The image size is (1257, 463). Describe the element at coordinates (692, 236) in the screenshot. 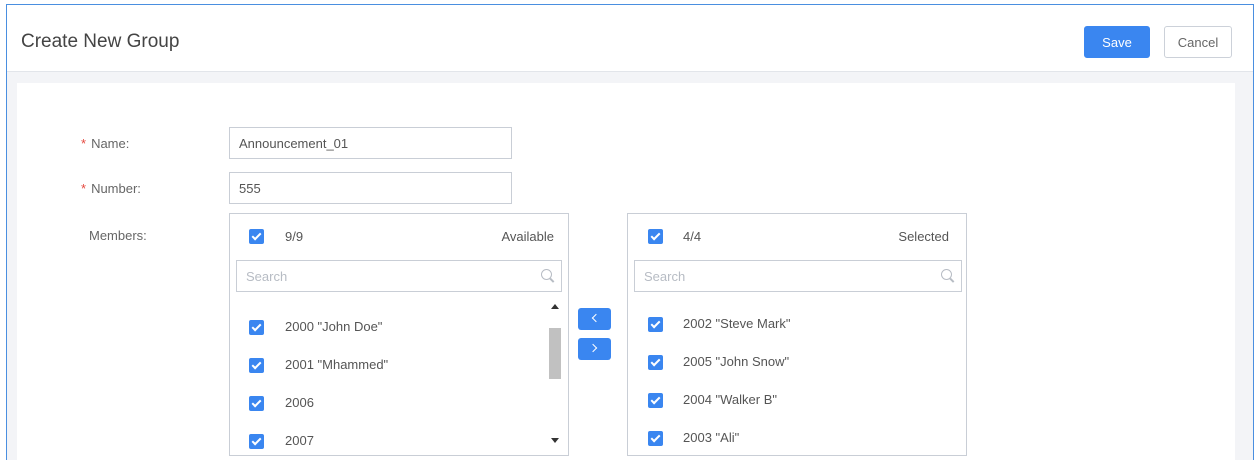

I see `selected-count: 4/4` at that location.